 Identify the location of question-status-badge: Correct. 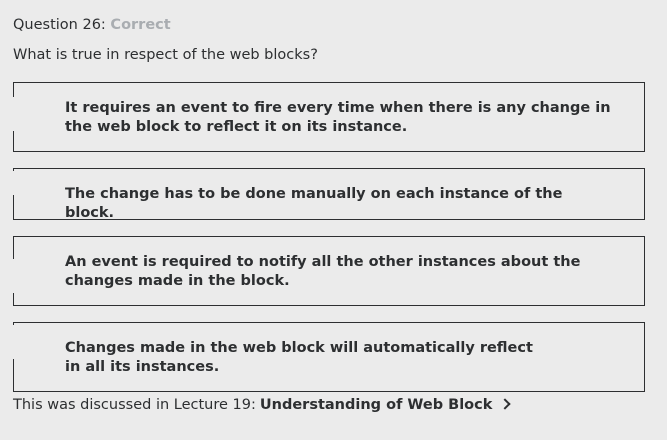
(140, 25).